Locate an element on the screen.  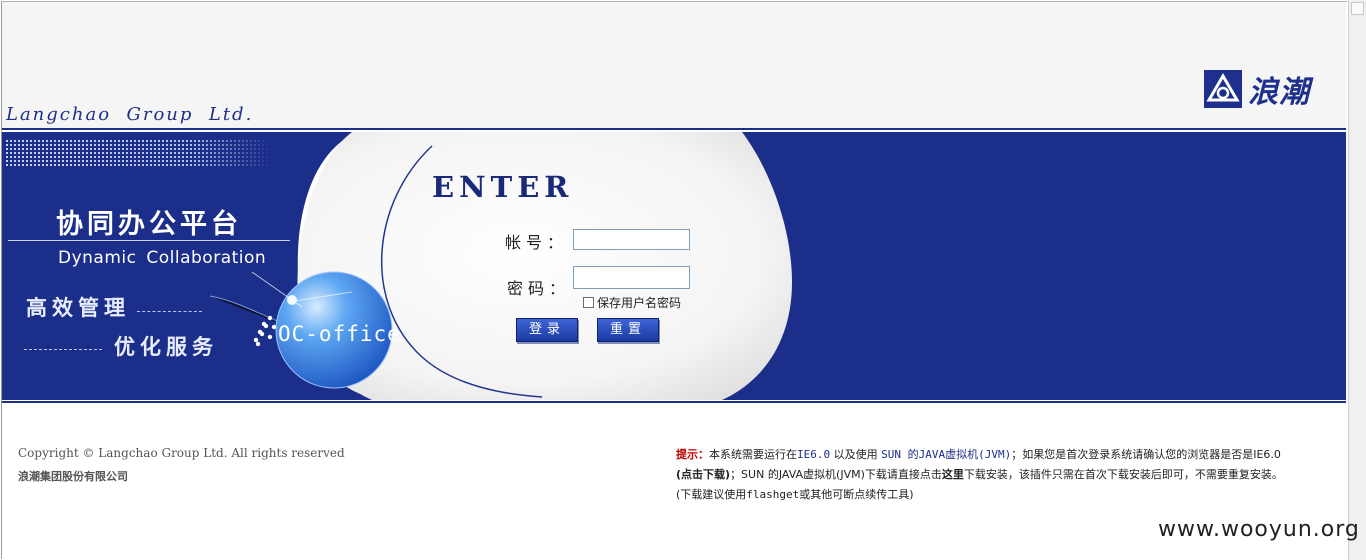
product-label: OC-office is located at coordinates (339, 334).